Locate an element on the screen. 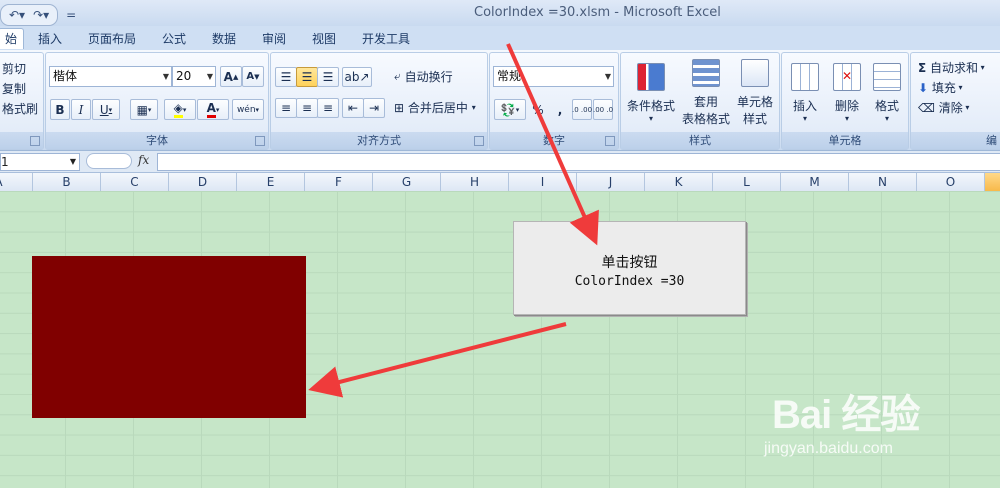 The height and width of the screenshot is (488, 1000). increase-decimal-button: .0 .00 is located at coordinates (582, 109).